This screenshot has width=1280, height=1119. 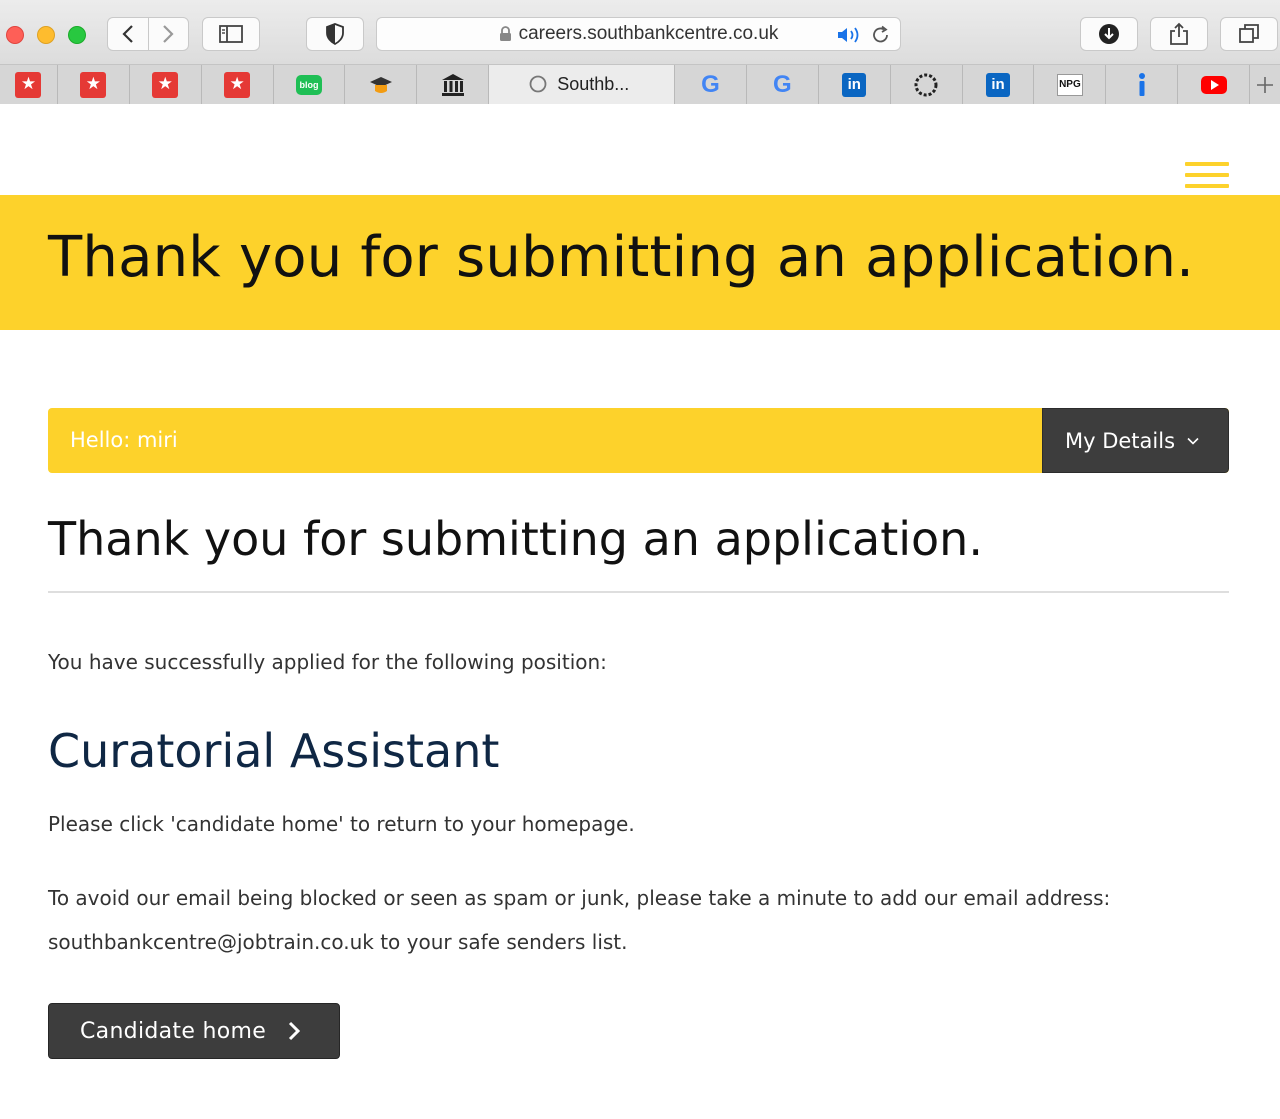 I want to click on page-title: Thank you for submitting an application., so click(x=515, y=539).